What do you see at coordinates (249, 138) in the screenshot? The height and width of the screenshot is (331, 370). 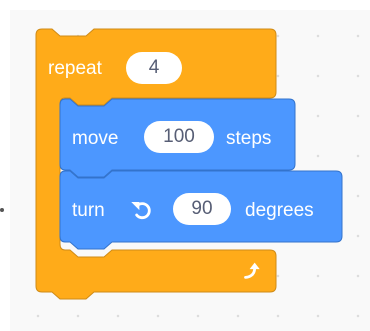 I see `move-steps-label: steps` at bounding box center [249, 138].